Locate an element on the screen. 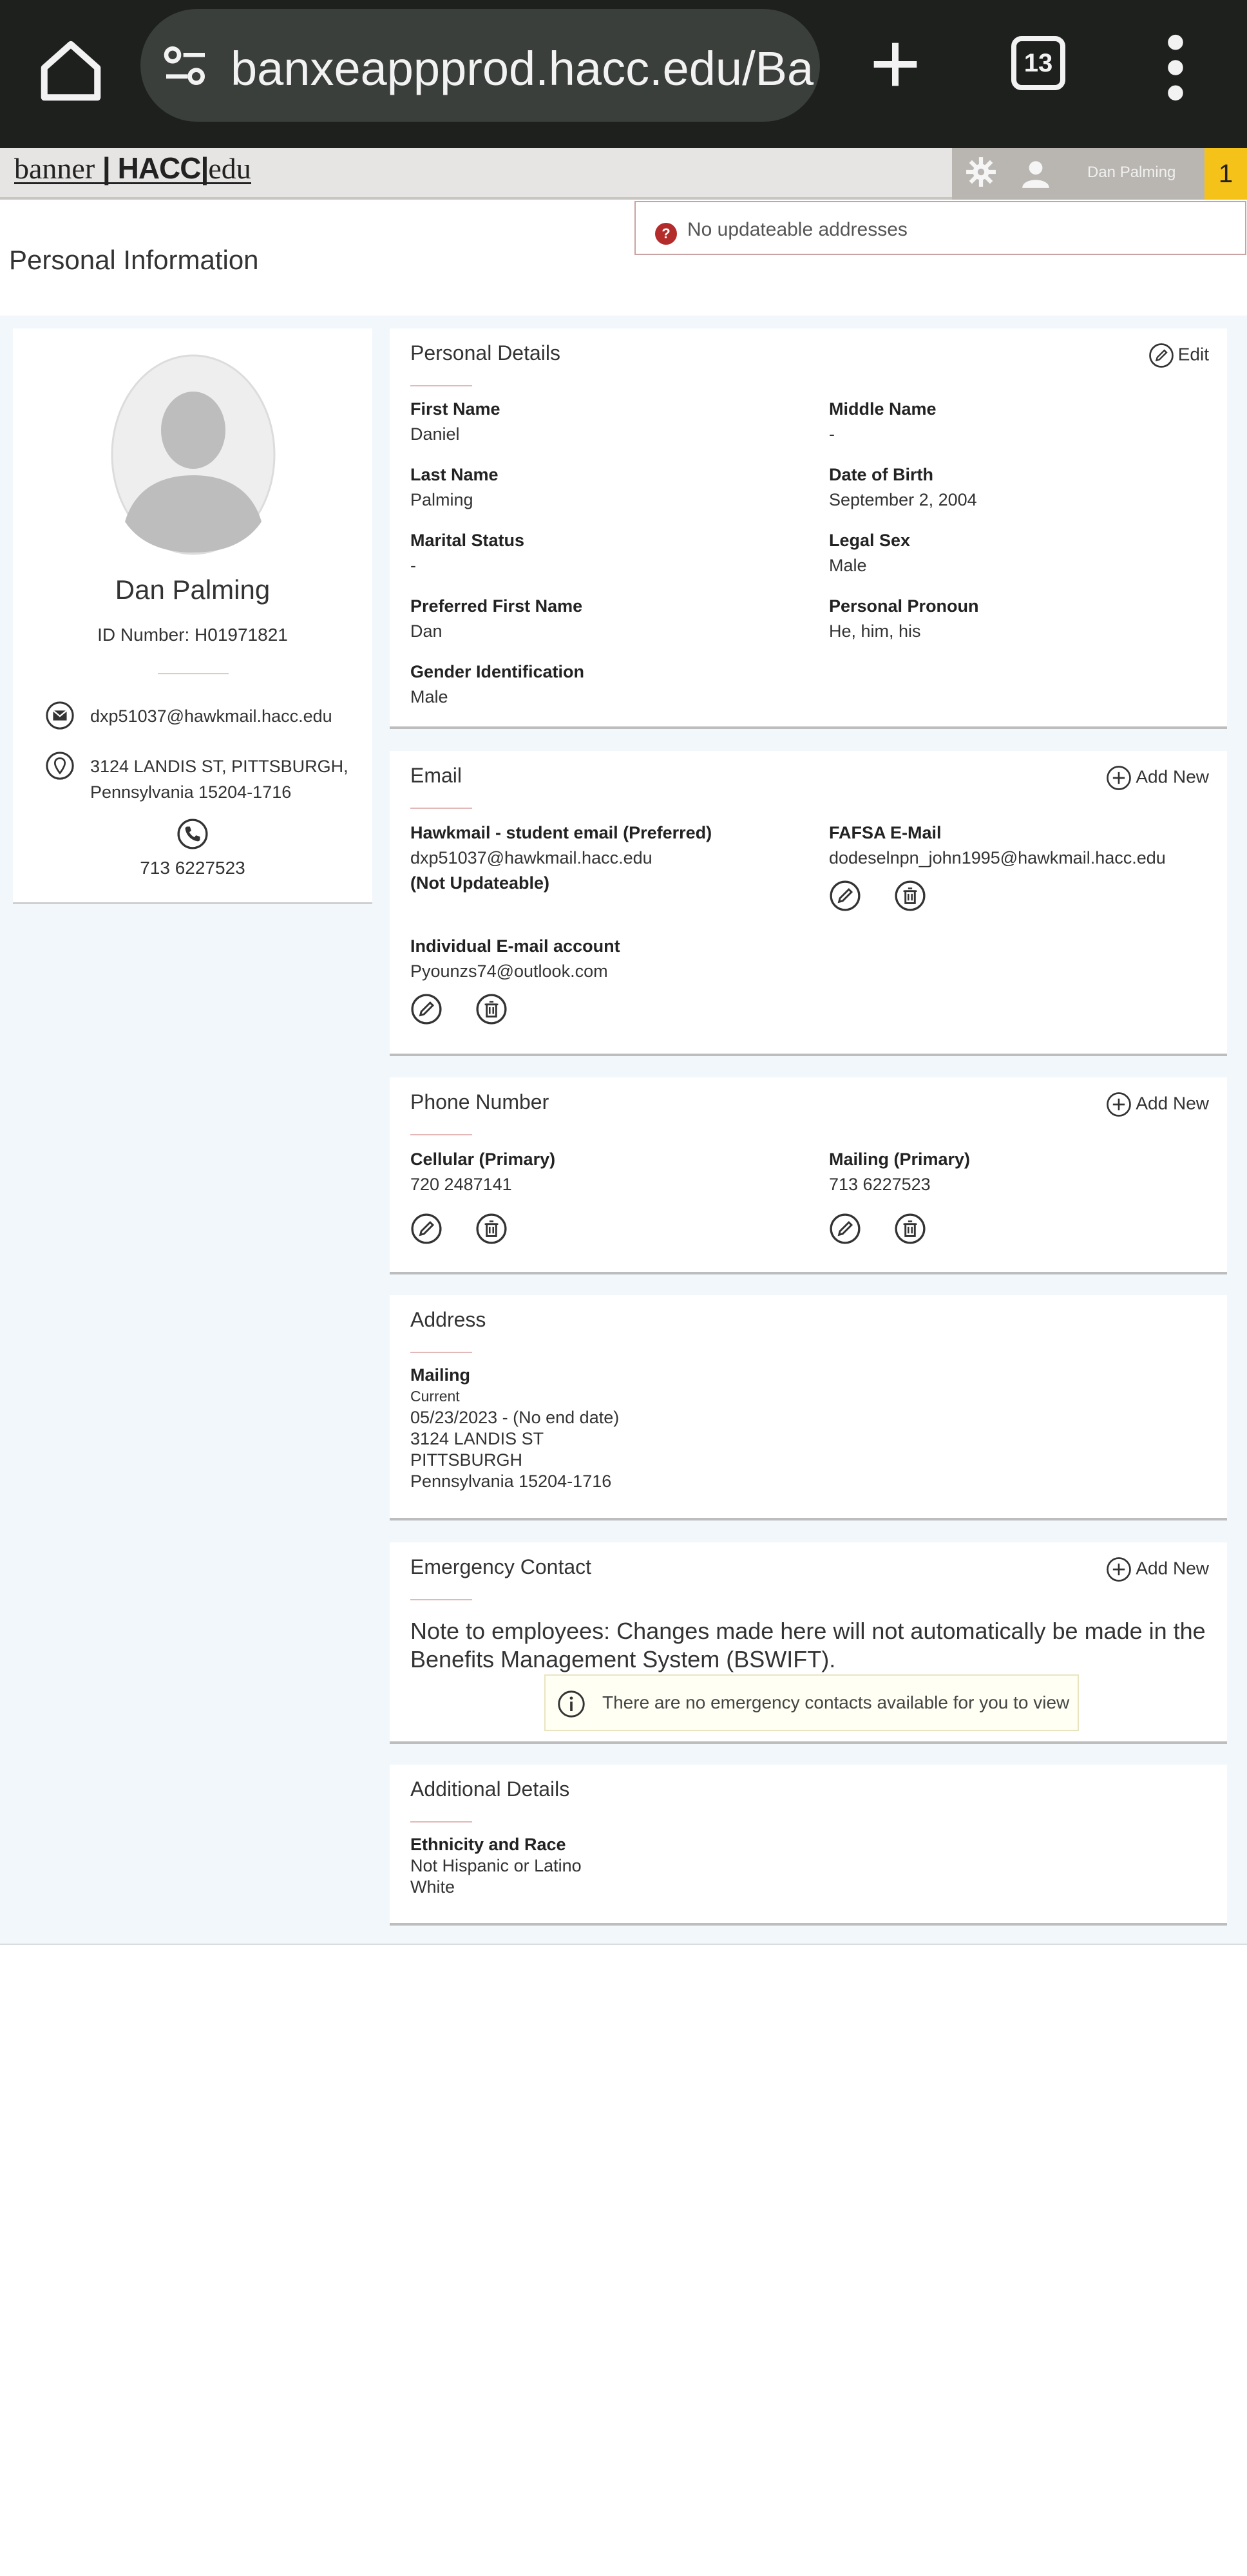 The height and width of the screenshot is (2576, 1247). browser-toolbar: banxeappprod.hacc.edu/Ba 13 is located at coordinates (623, 74).